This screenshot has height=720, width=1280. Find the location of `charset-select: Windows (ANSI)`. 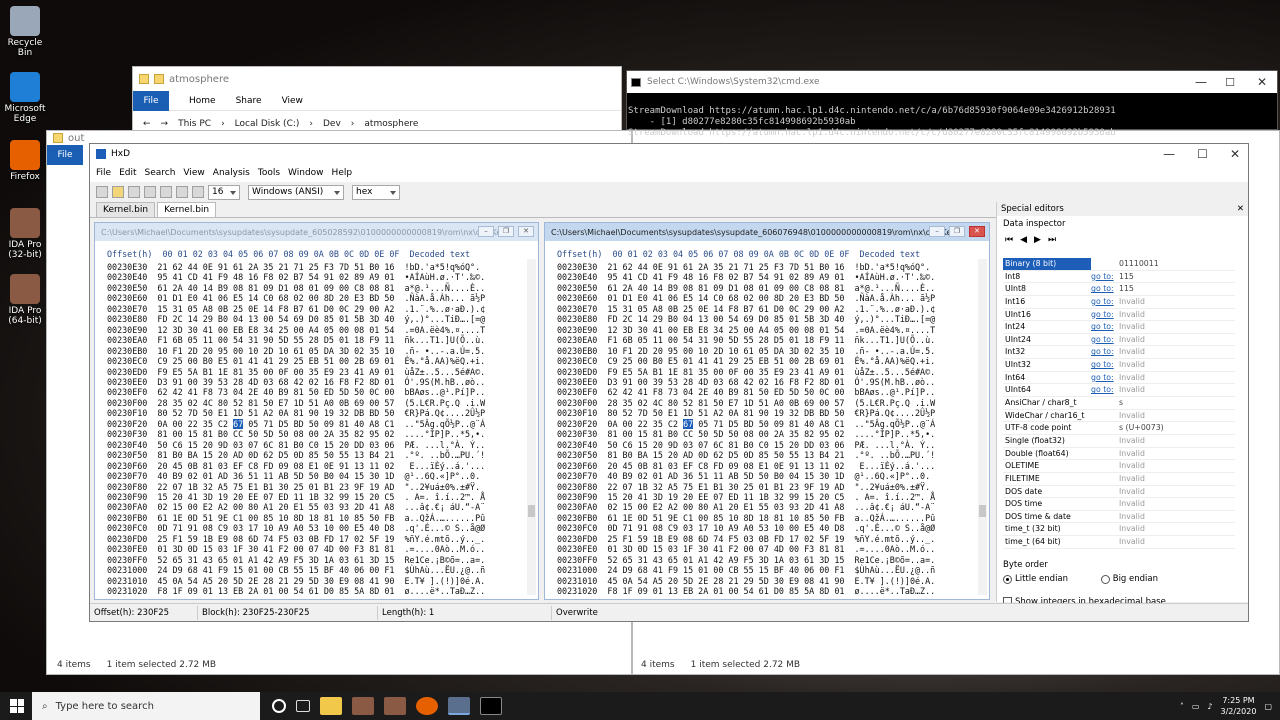

charset-select: Windows (ANSI) is located at coordinates (296, 192).